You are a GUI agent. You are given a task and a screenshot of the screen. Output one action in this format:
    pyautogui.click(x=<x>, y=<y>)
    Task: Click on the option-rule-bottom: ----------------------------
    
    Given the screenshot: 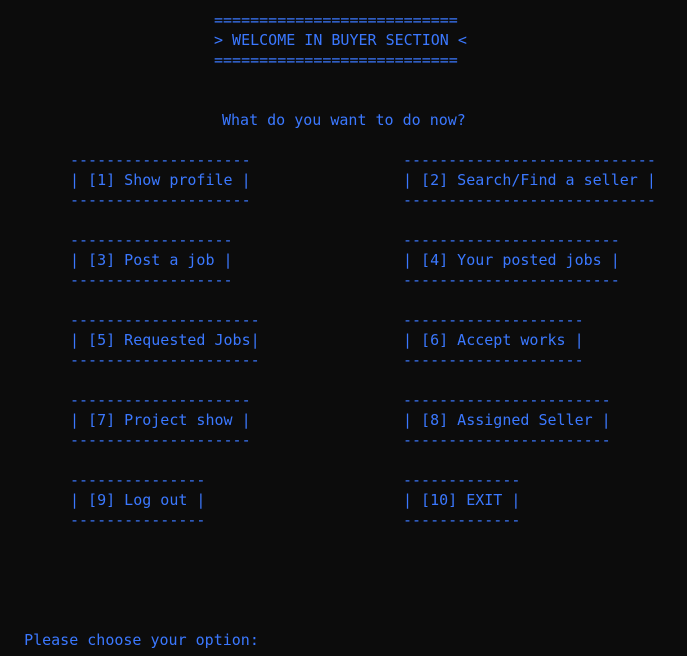 What is the action you would take?
    pyautogui.click(x=529, y=200)
    